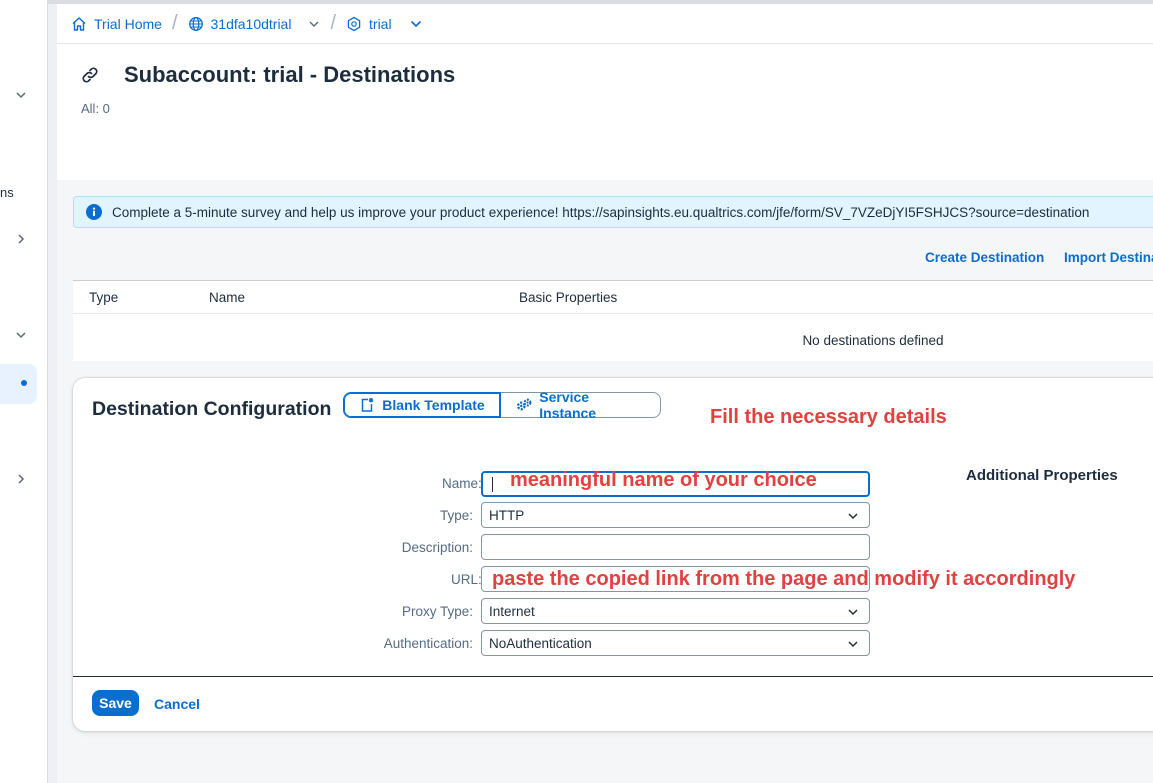  Describe the element at coordinates (195, 23) in the screenshot. I see `globe-icon` at that location.